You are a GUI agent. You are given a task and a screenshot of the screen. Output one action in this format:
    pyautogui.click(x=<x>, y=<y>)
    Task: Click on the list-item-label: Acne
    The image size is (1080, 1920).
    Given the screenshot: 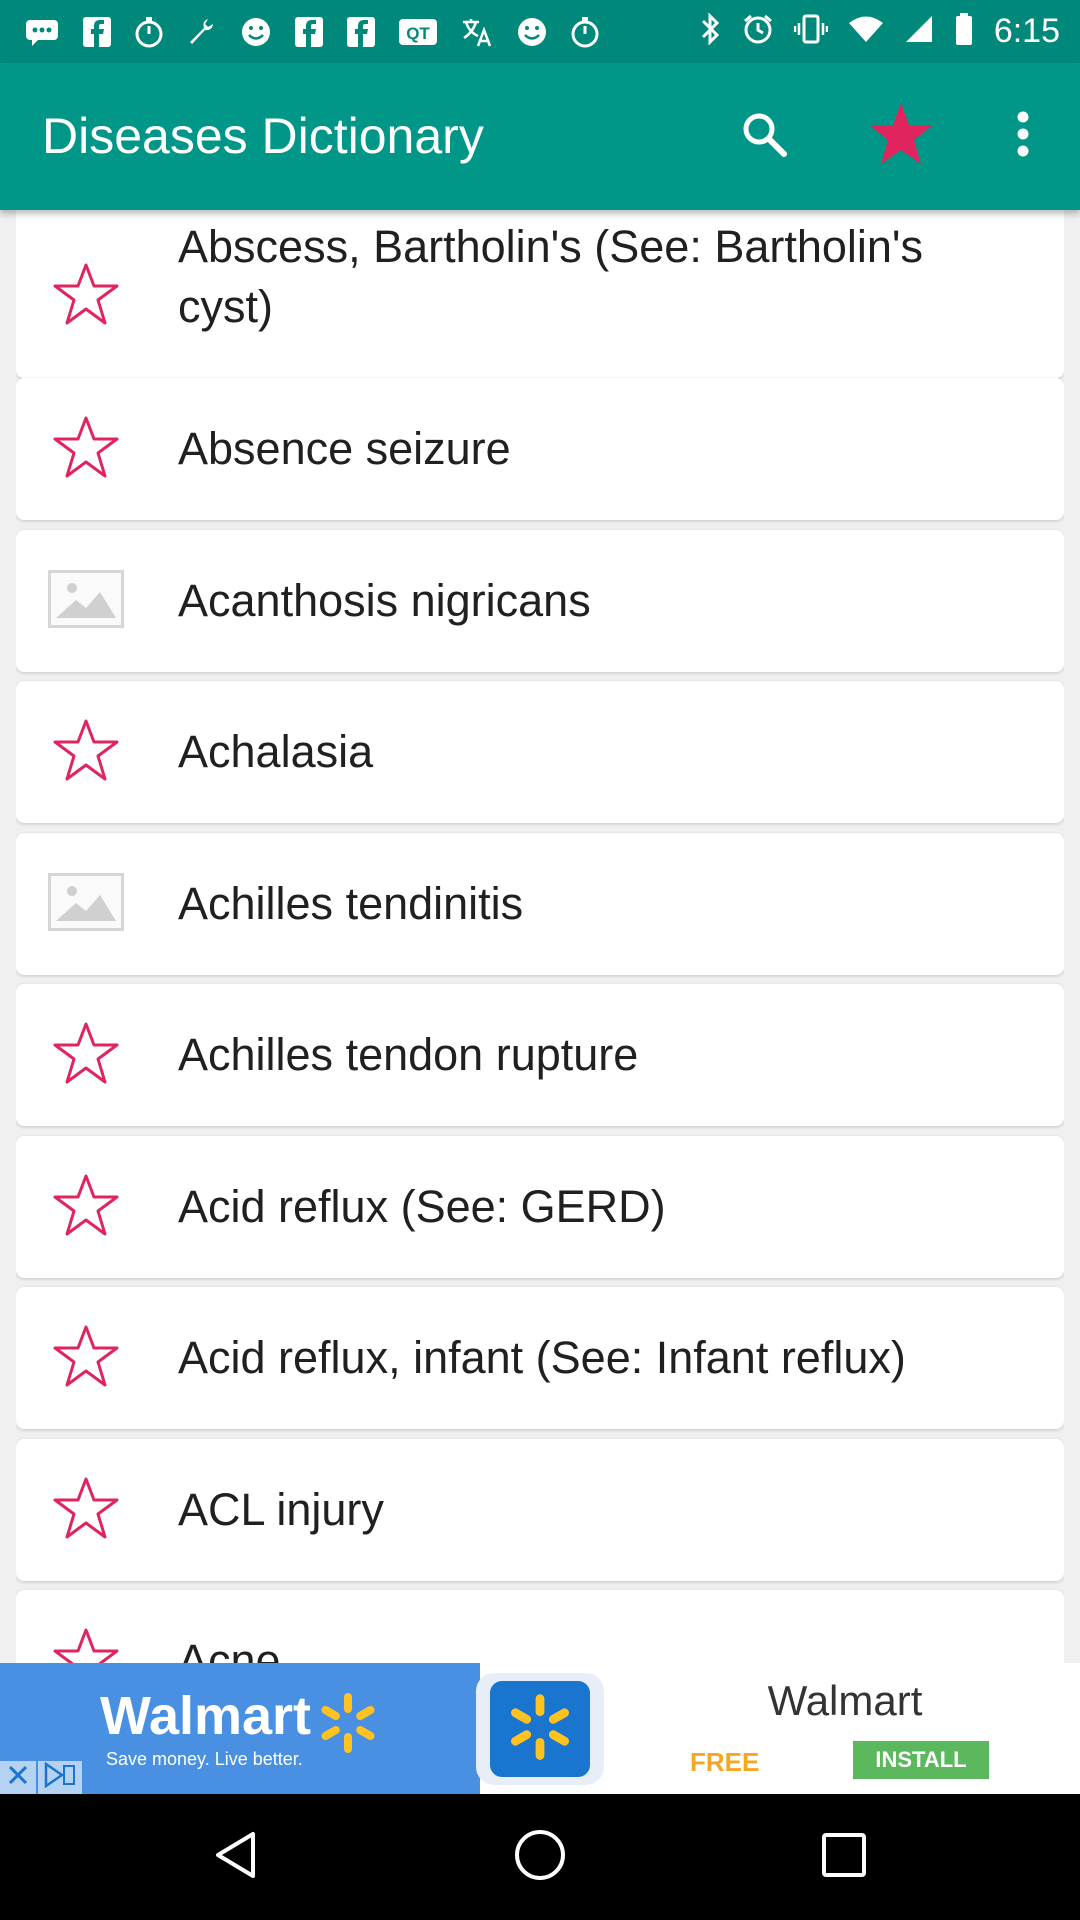 What is the action you would take?
    pyautogui.click(x=229, y=1649)
    